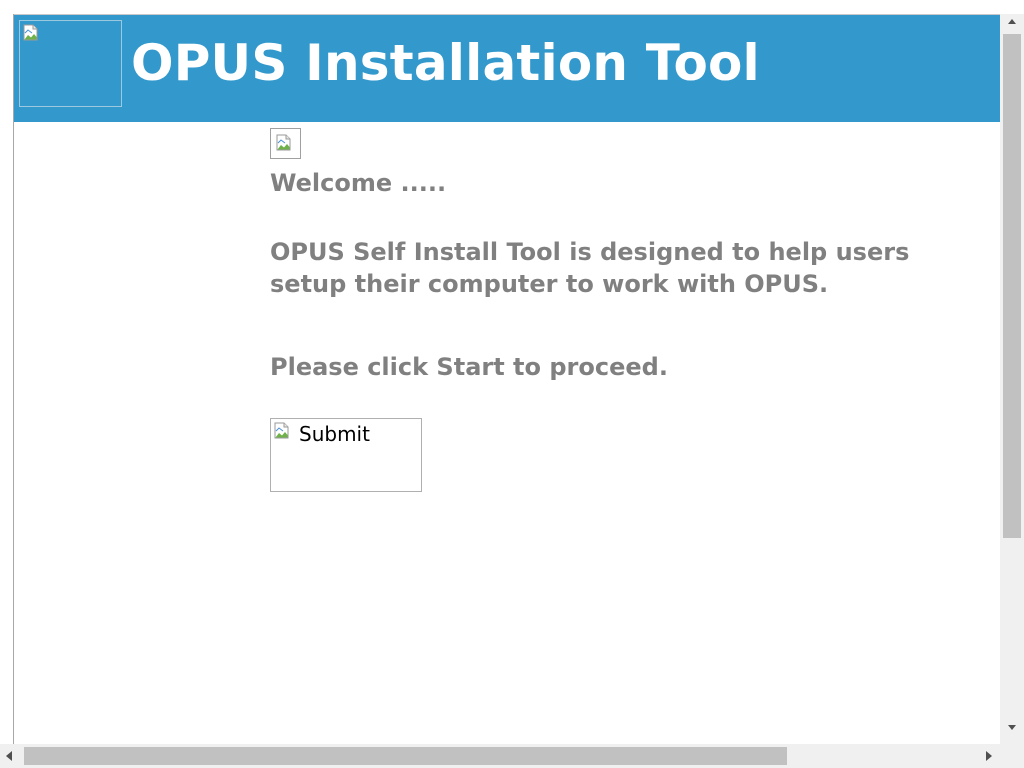 The image size is (1024, 768). Describe the element at coordinates (10, 756) in the screenshot. I see `scroll-left-arrow-icon` at that location.